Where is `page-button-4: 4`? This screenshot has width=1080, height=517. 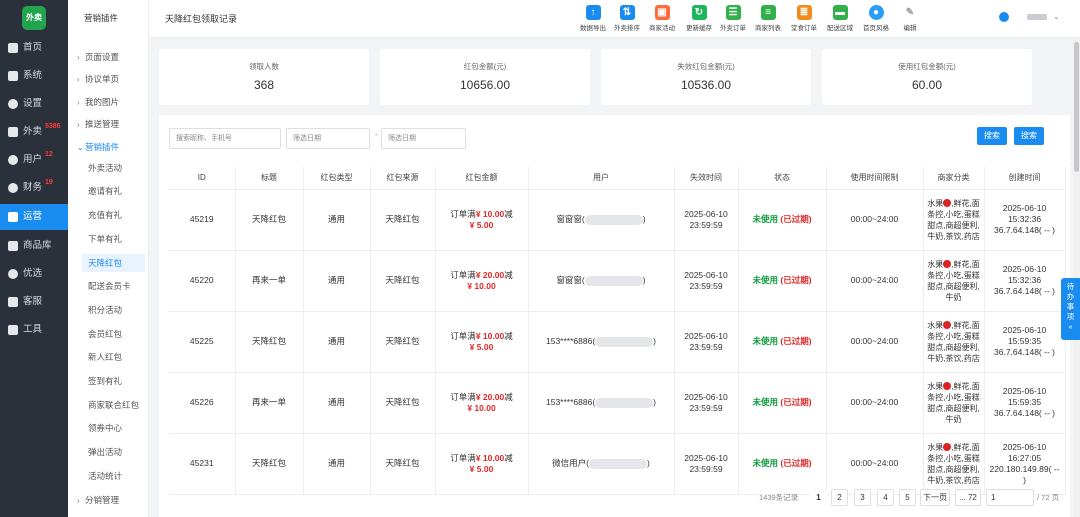
page-button-4: 4 is located at coordinates (885, 497).